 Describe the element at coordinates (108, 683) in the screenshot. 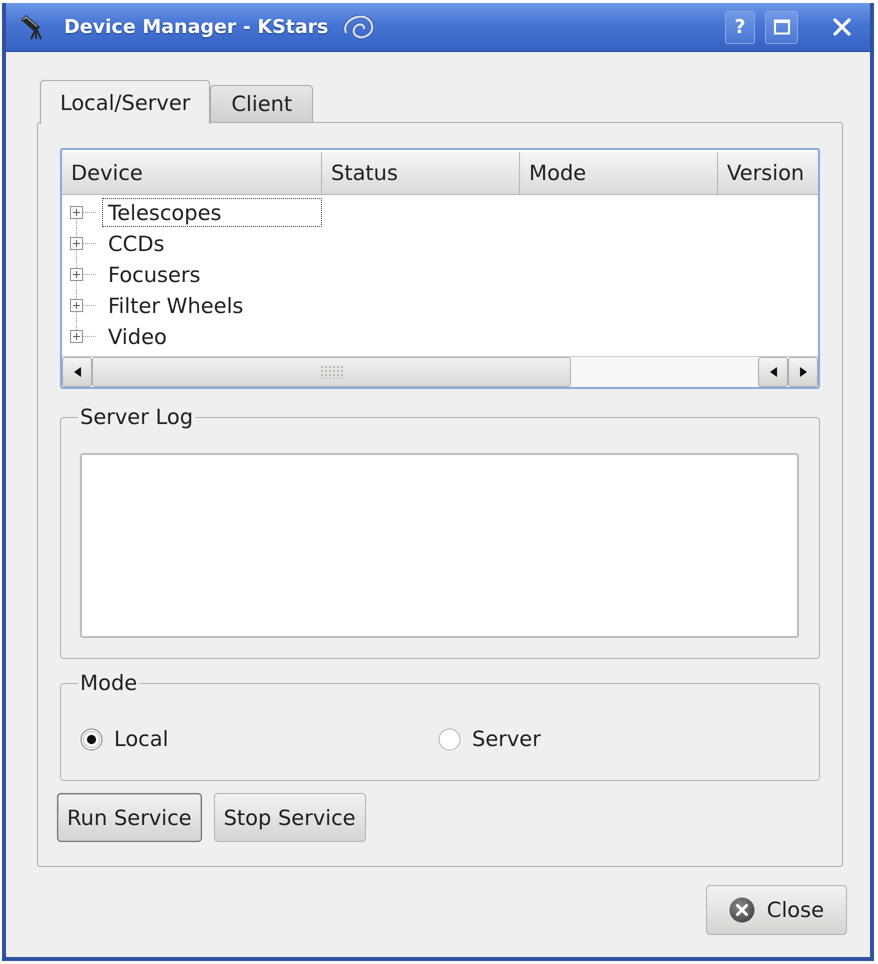

I see `group-title: Mode` at that location.